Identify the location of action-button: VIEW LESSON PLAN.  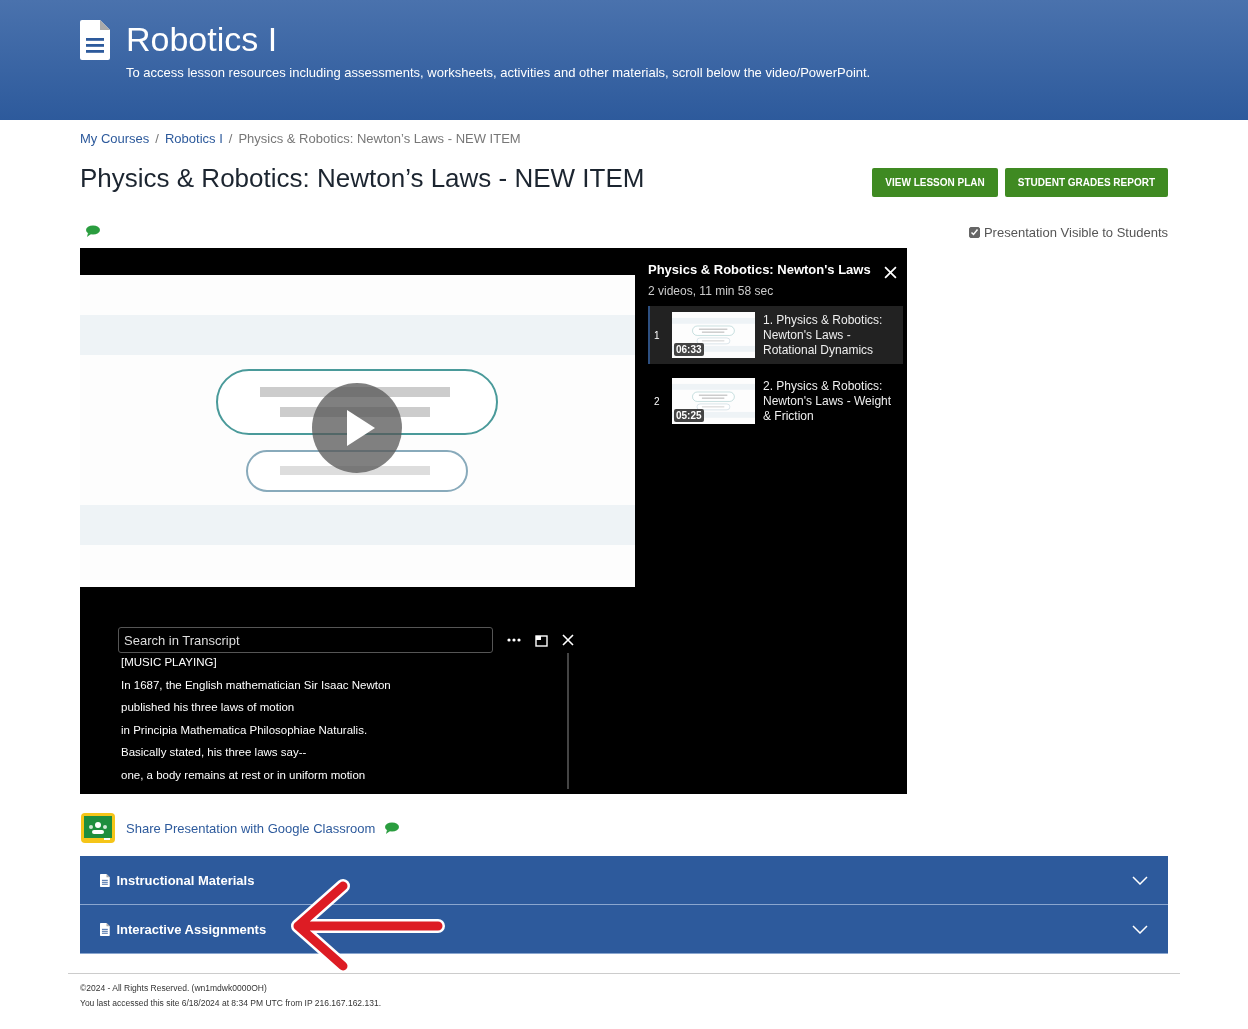
(935, 182).